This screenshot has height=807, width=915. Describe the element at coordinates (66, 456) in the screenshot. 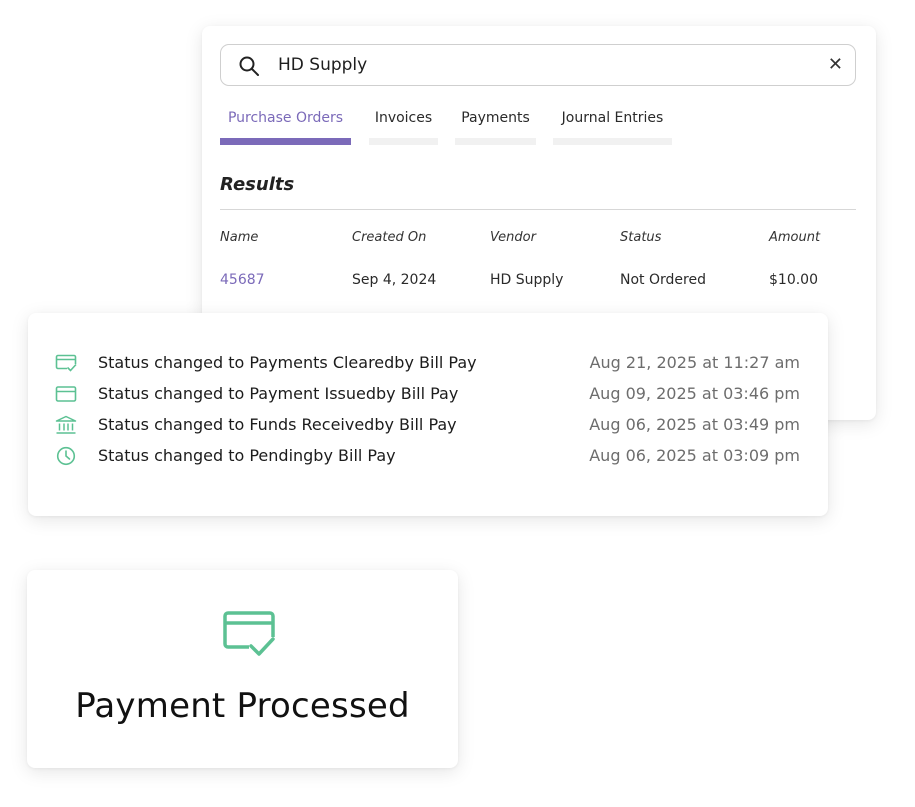

I see `clock-icon` at that location.